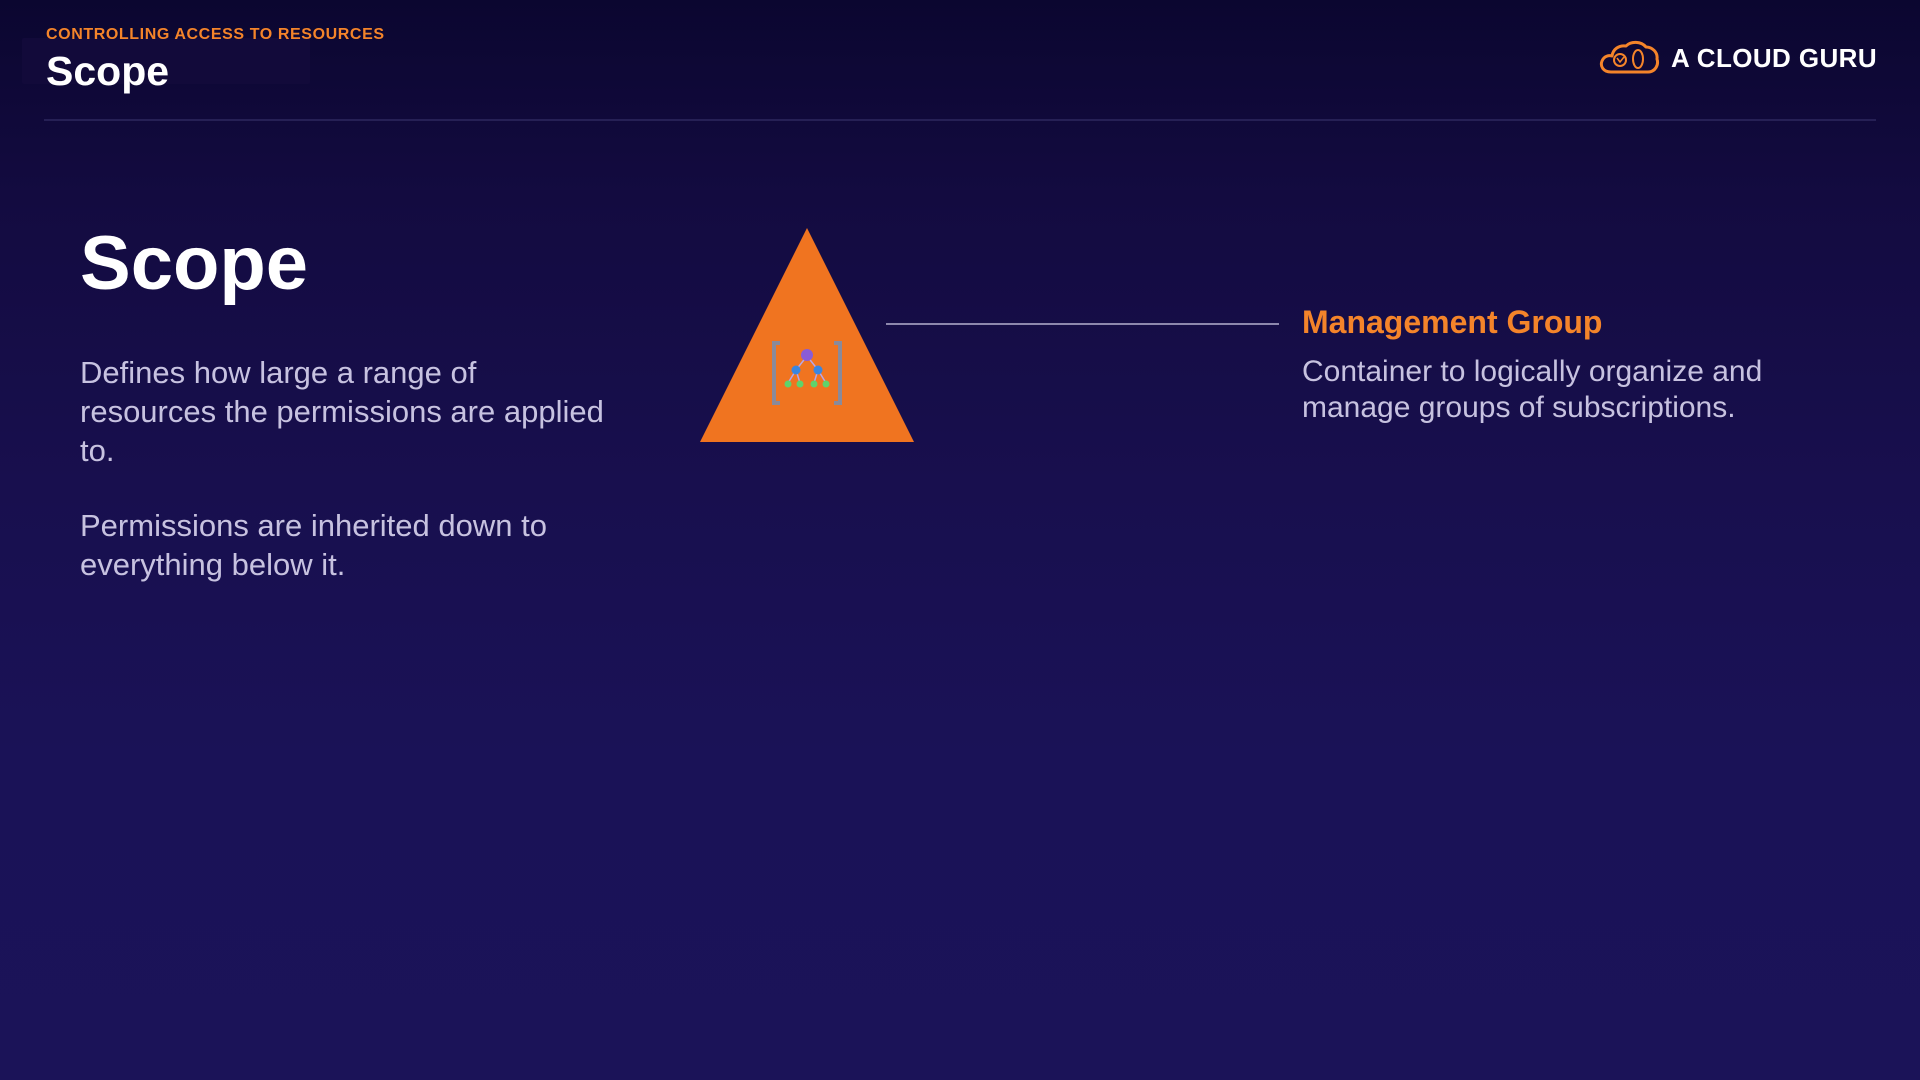 The height and width of the screenshot is (1080, 1920). I want to click on brand-logo: A CLOUD GURU, so click(1737, 58).